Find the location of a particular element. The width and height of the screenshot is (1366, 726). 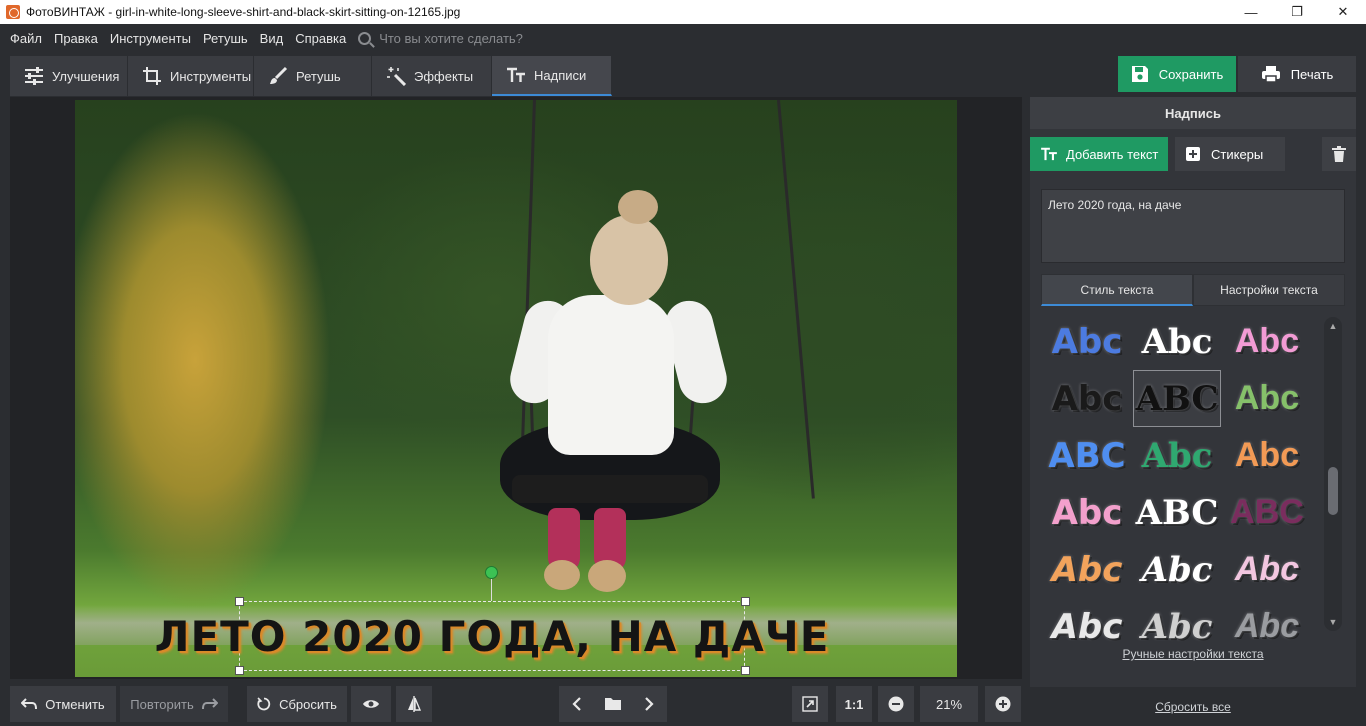

add-text-button: Добавить текст is located at coordinates (1099, 154).